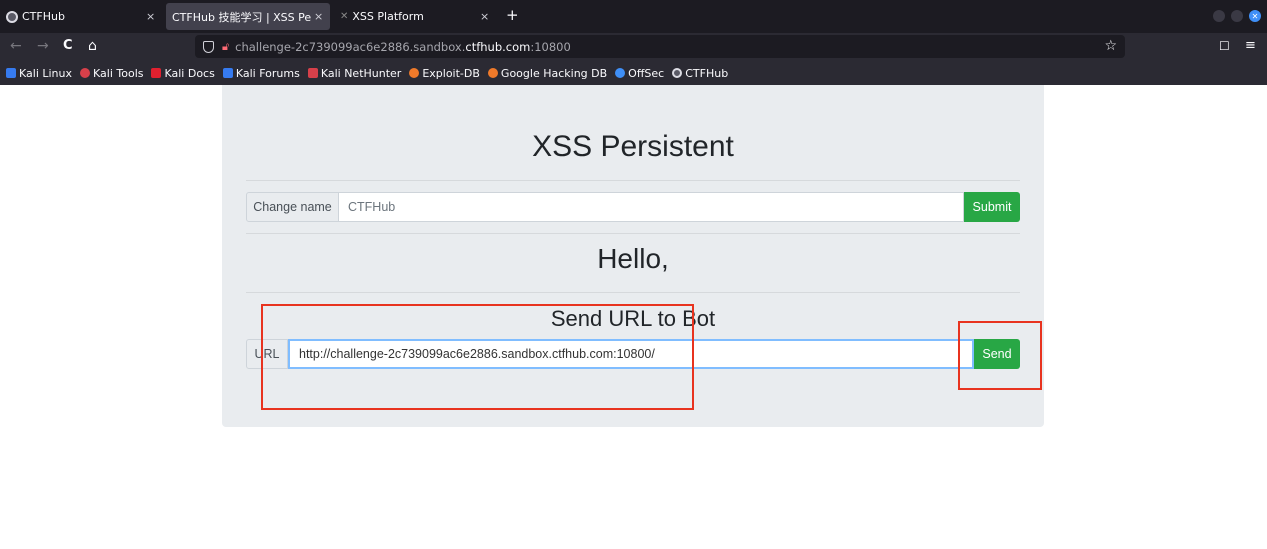  I want to click on kali-icon, so click(11, 73).